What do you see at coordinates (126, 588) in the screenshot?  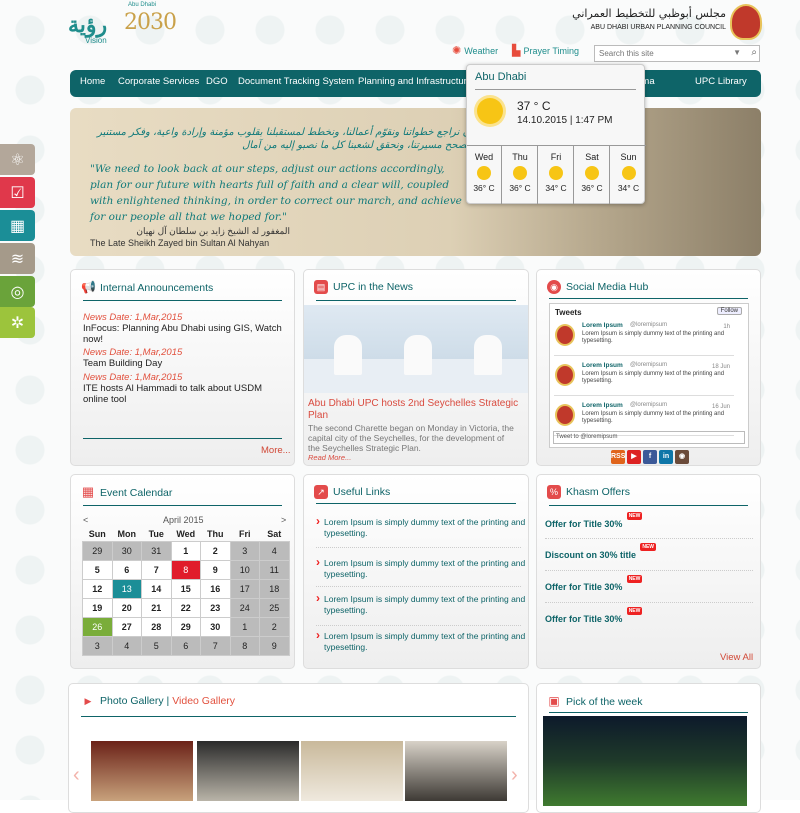 I see `calendar-day: 13` at bounding box center [126, 588].